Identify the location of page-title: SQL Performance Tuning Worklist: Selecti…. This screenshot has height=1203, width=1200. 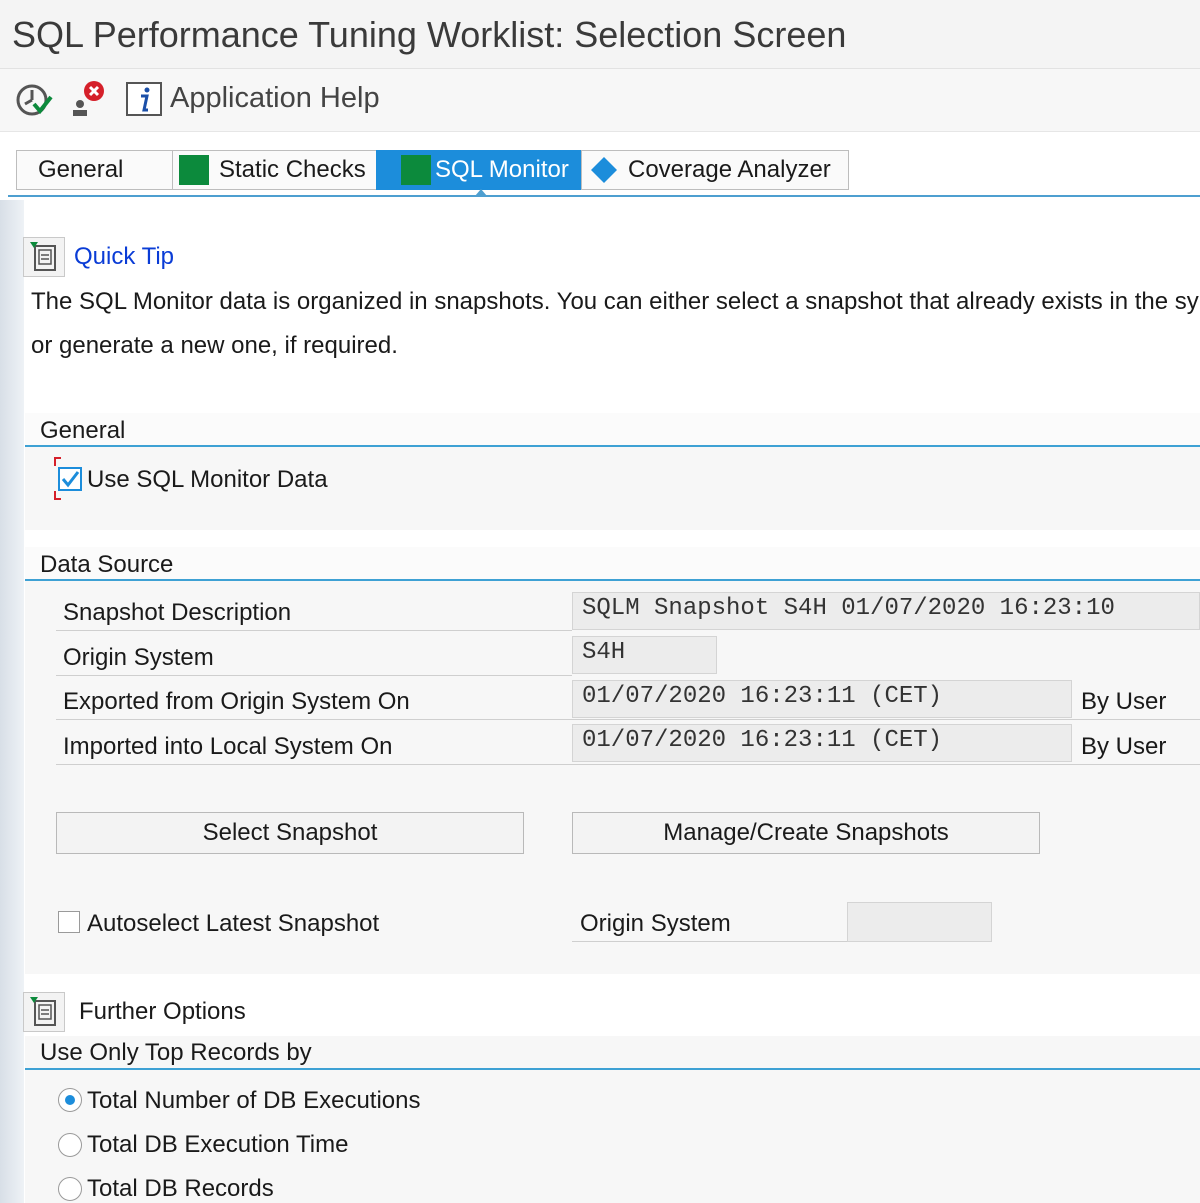
(429, 34).